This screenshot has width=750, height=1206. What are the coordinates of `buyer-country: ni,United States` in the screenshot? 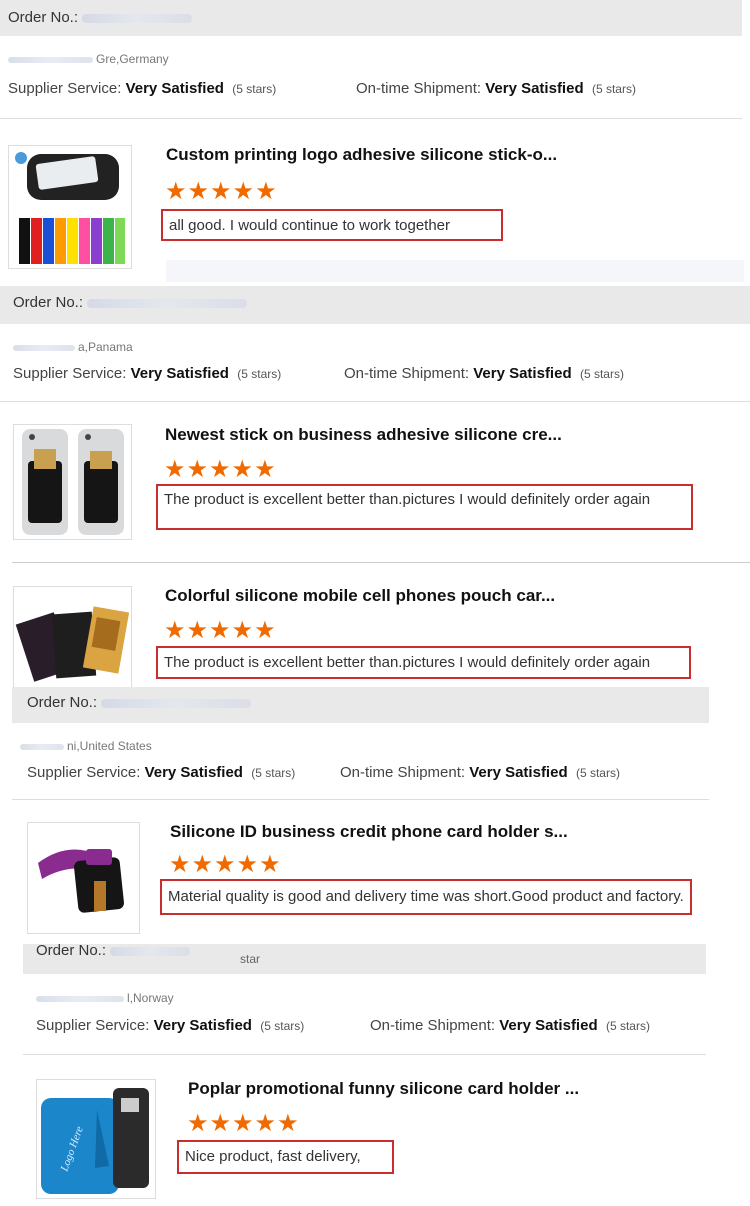 It's located at (86, 746).